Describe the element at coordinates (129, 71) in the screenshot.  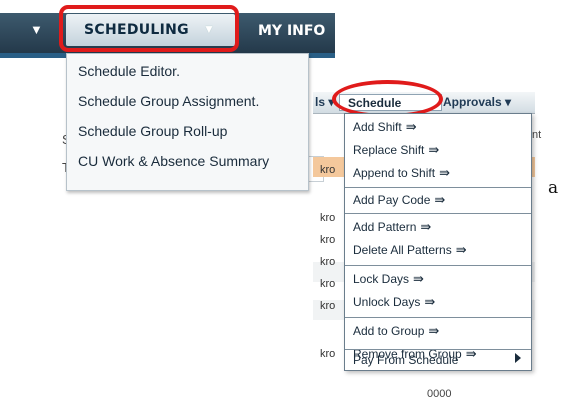
I see `menu-item-schedule-editor: Schedule Editor.` at that location.